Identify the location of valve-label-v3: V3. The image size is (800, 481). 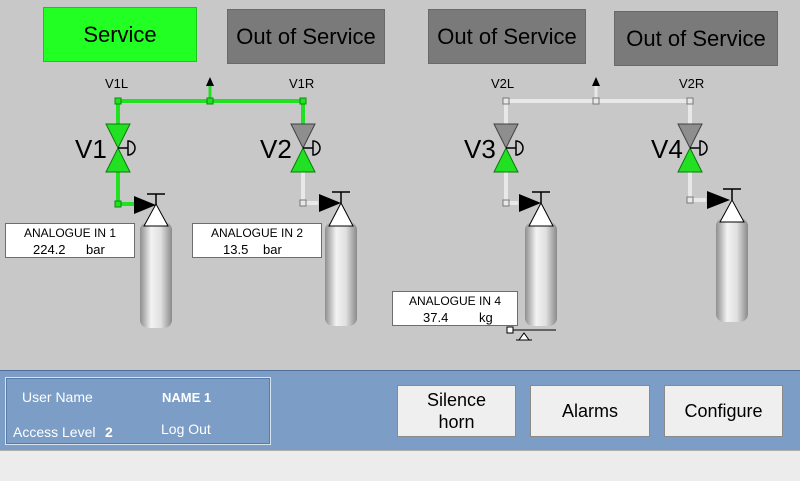
(480, 149).